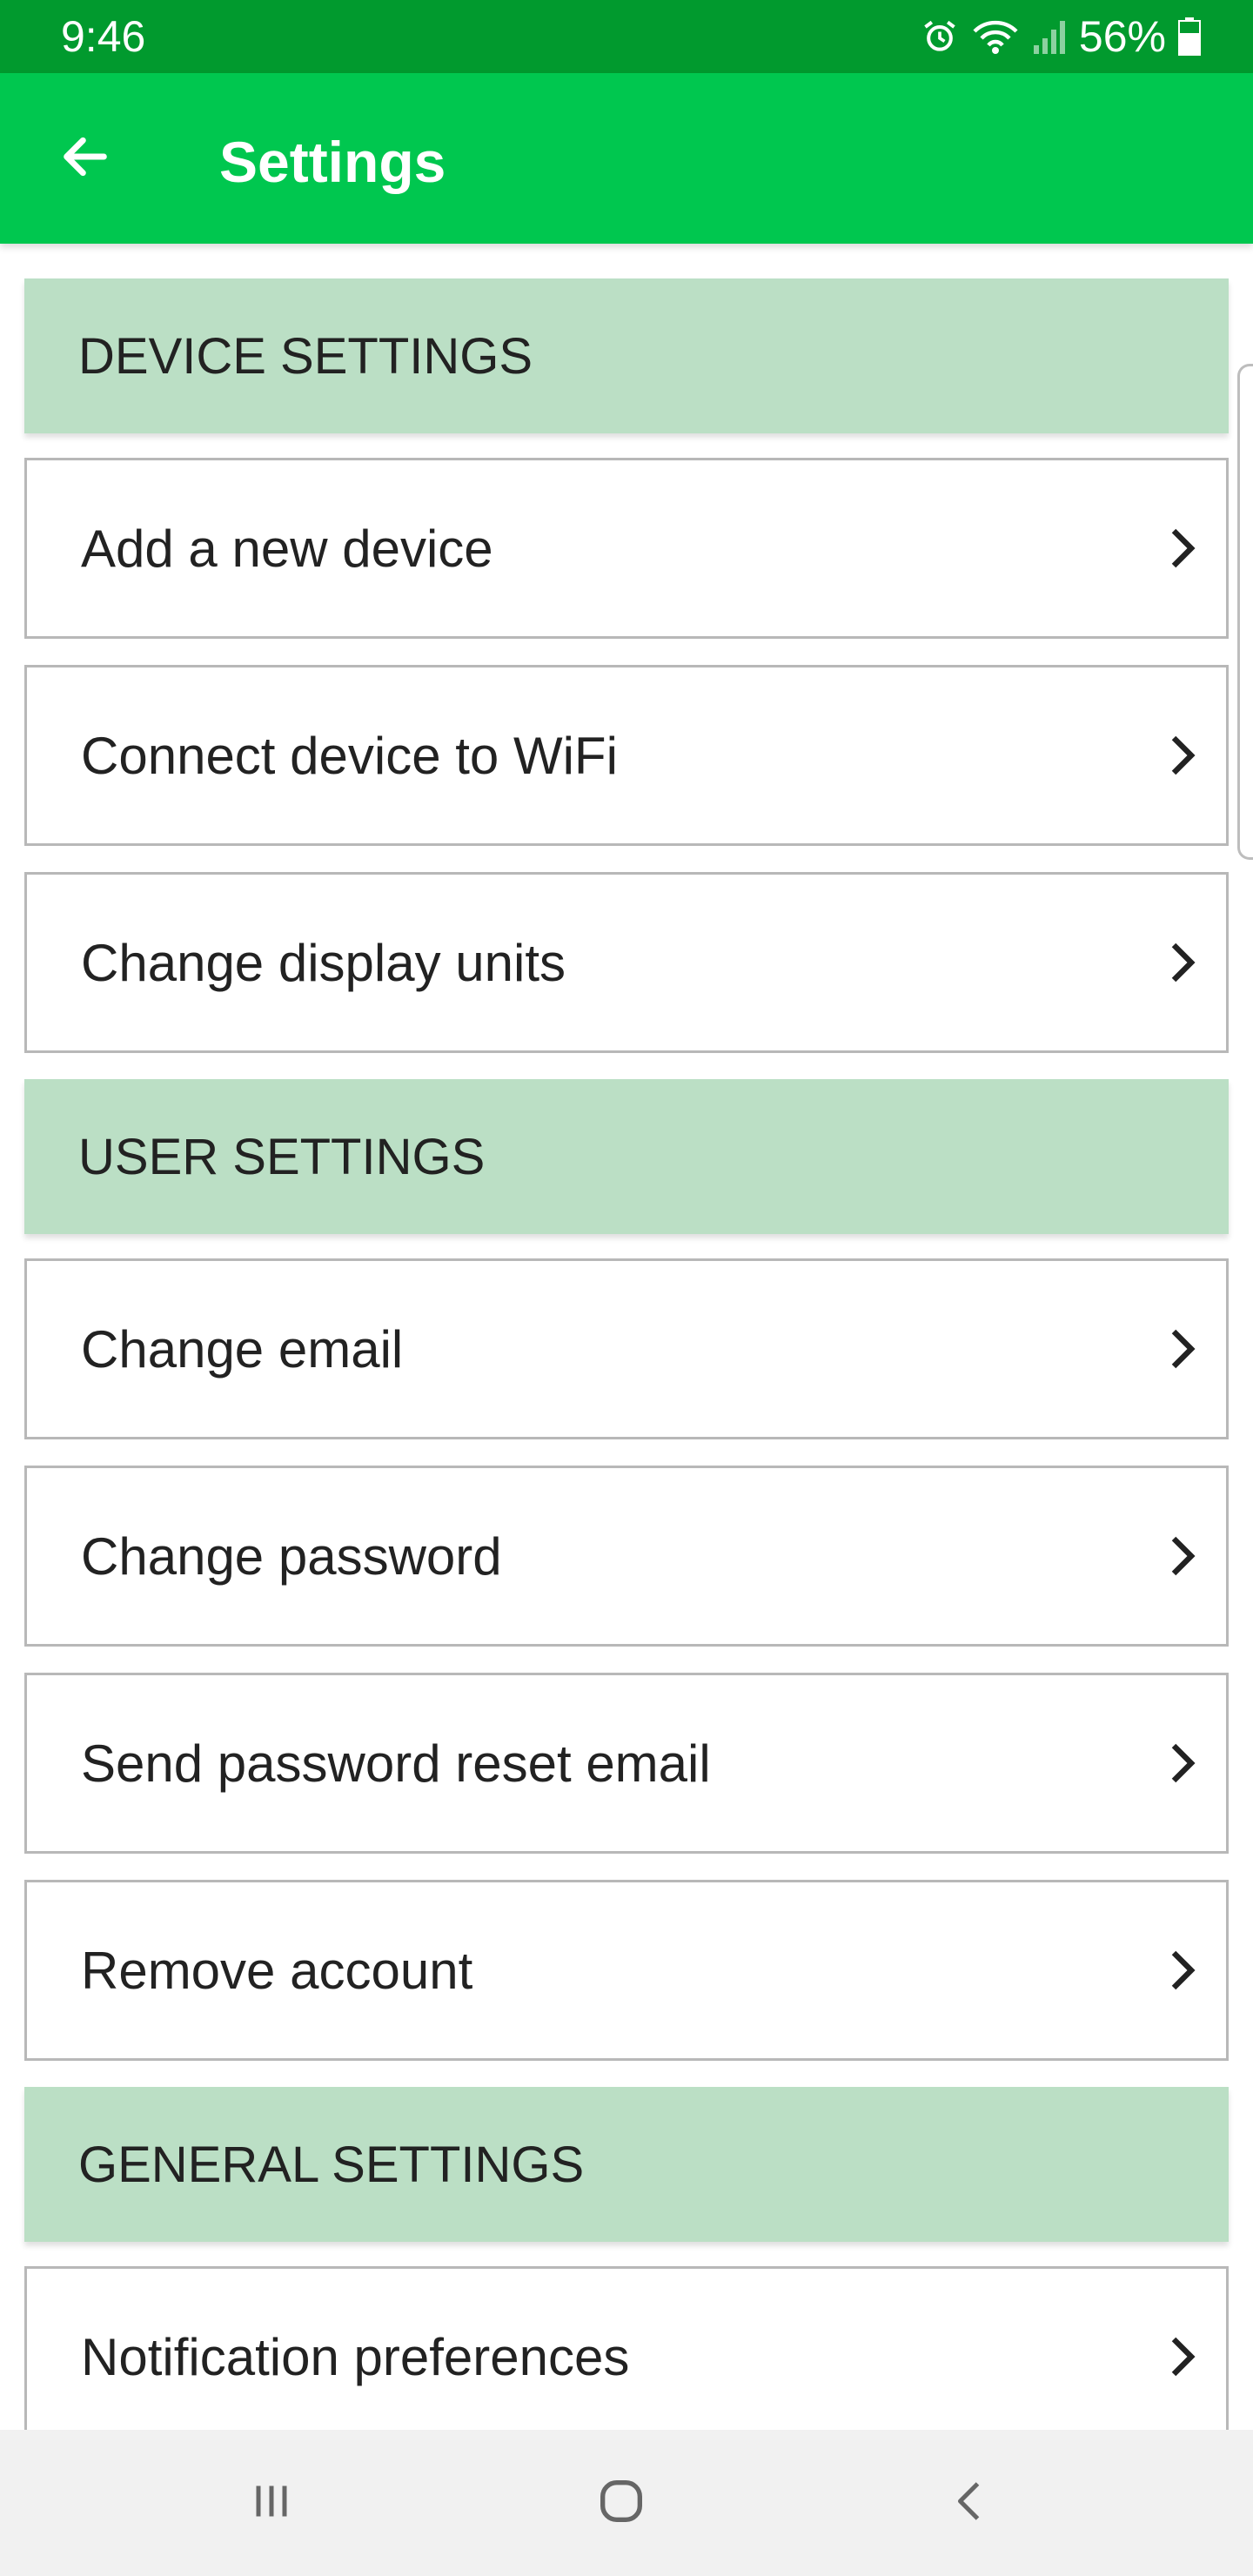 This screenshot has height=2576, width=1253. Describe the element at coordinates (1245, 612) in the screenshot. I see `scroll-indicator` at that location.